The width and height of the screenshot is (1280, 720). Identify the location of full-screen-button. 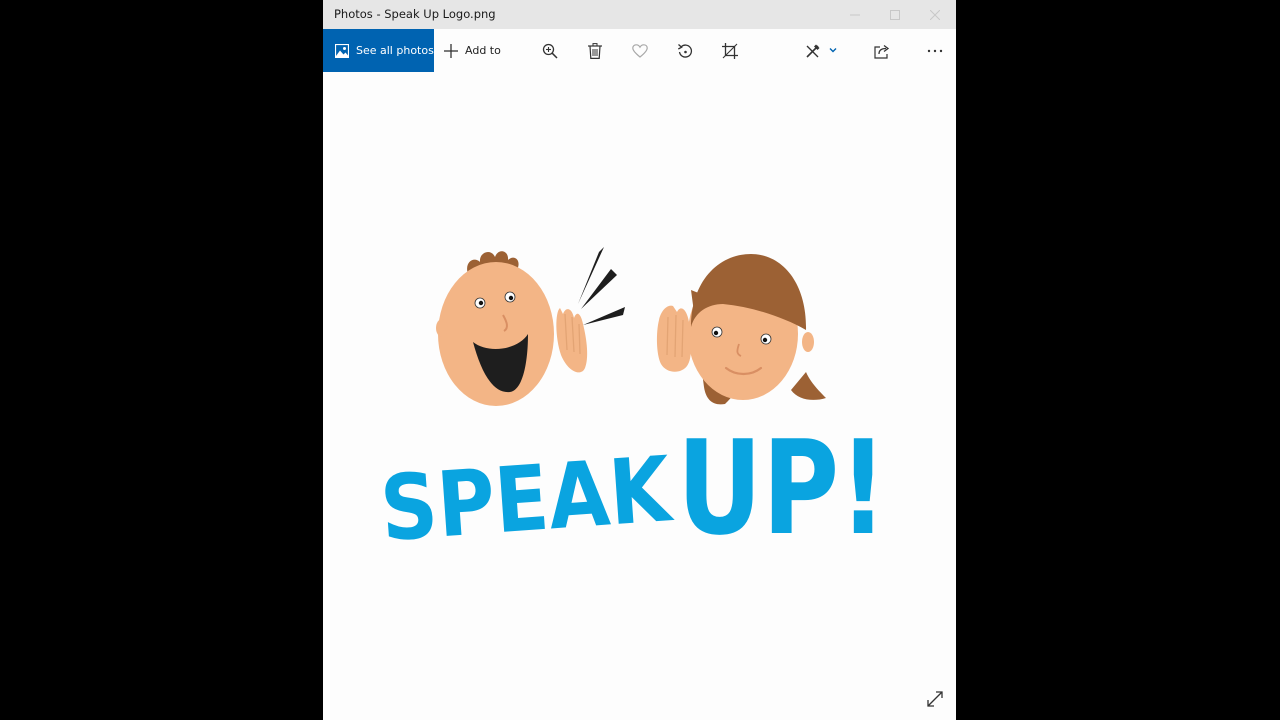
(935, 699).